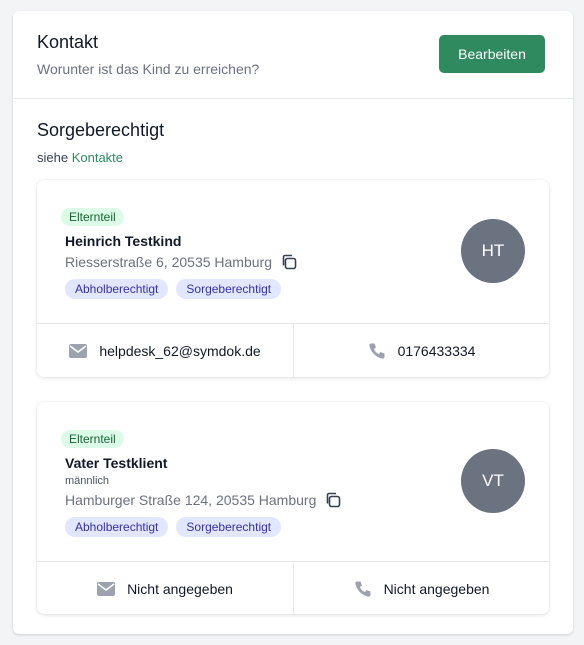 The height and width of the screenshot is (645, 584). Describe the element at coordinates (180, 350) in the screenshot. I see `email-value: helpdesk_62@symdok.de` at that location.